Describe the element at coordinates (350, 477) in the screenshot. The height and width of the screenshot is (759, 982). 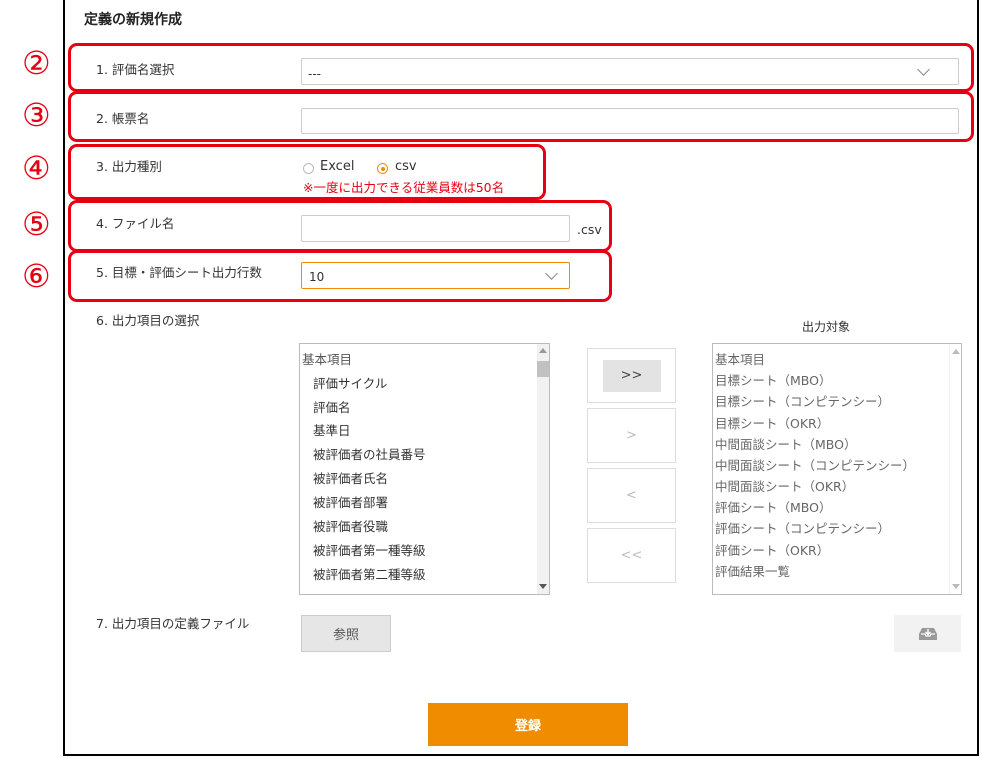
I see `list-item: 被評価者氏名` at that location.